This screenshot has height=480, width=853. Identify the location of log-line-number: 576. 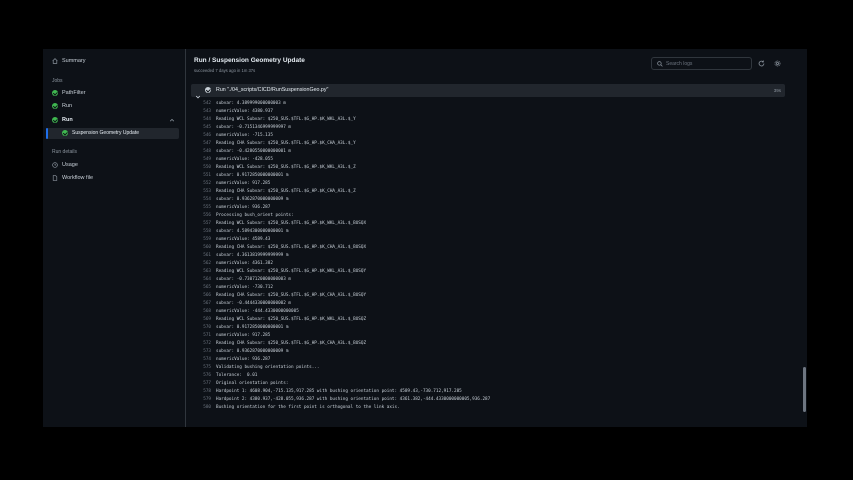
(201, 376).